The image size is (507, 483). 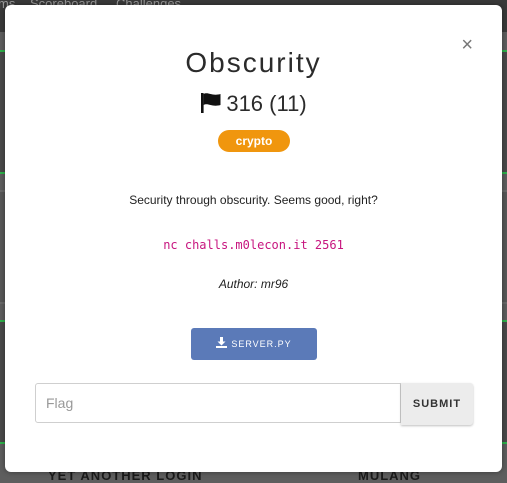 I want to click on flag-input, so click(x=218, y=403).